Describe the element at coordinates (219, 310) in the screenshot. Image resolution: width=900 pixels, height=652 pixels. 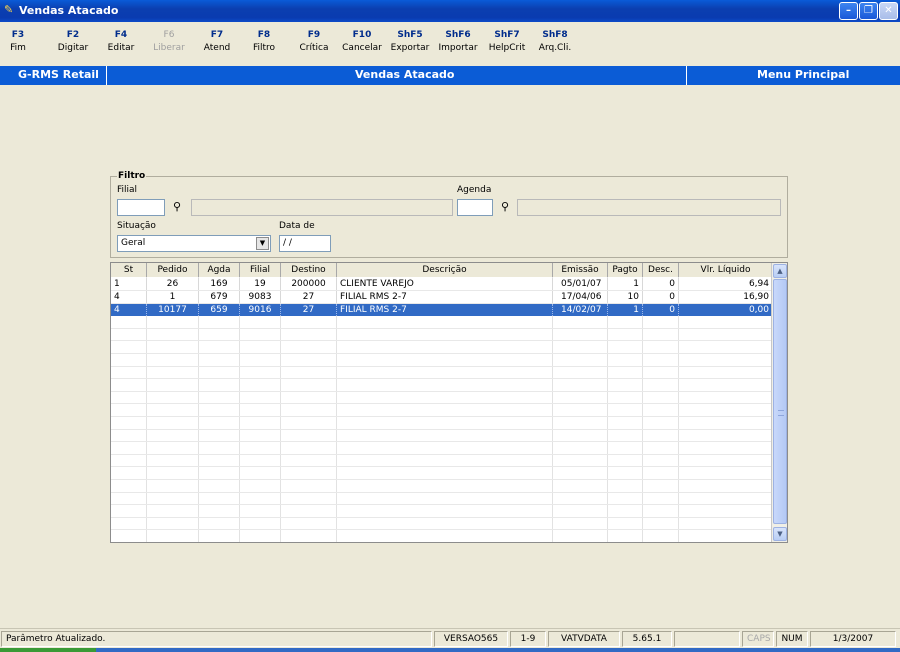
I see `cell-agda: 659` at that location.